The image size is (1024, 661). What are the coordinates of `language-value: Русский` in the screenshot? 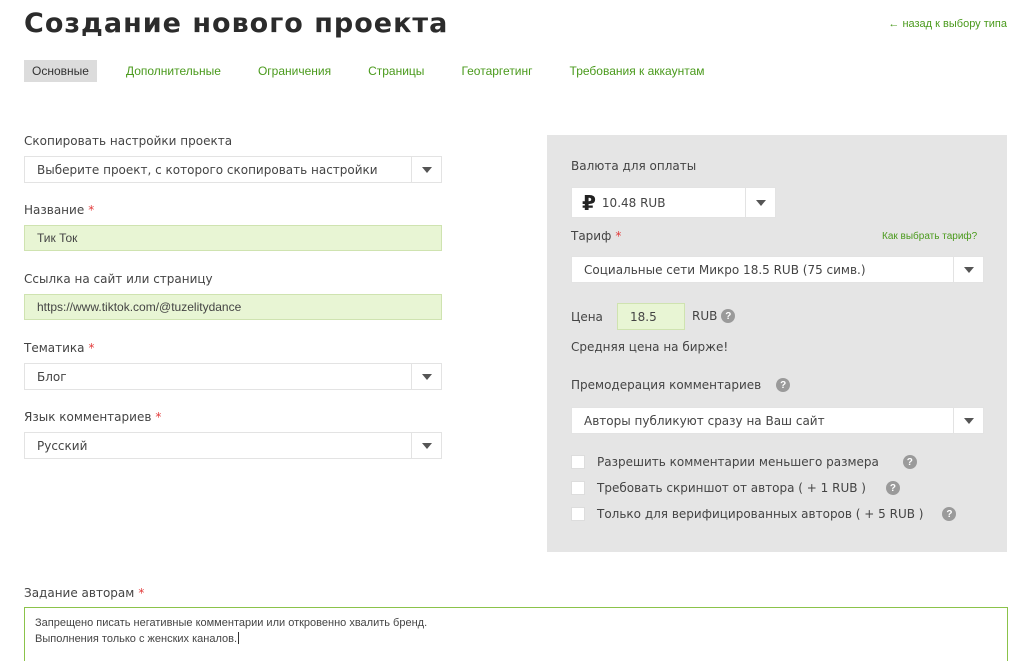 It's located at (62, 445).